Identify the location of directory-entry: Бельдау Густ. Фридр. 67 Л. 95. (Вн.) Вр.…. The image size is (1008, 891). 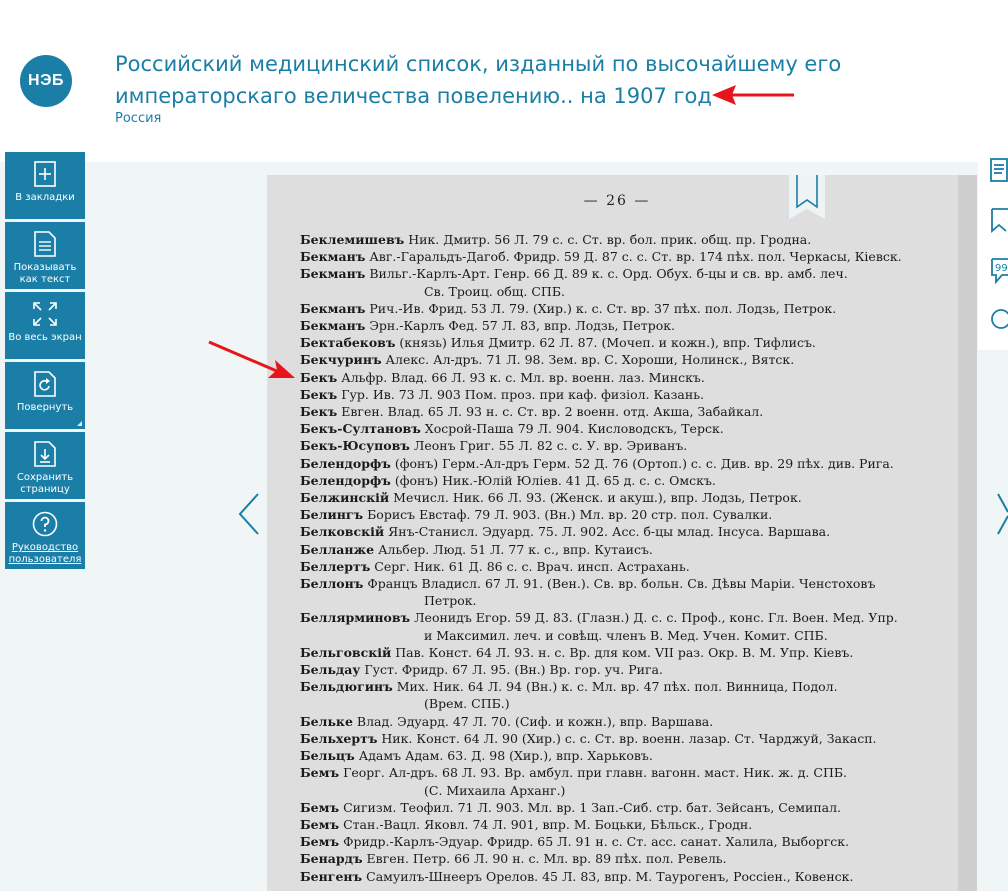
(630, 669).